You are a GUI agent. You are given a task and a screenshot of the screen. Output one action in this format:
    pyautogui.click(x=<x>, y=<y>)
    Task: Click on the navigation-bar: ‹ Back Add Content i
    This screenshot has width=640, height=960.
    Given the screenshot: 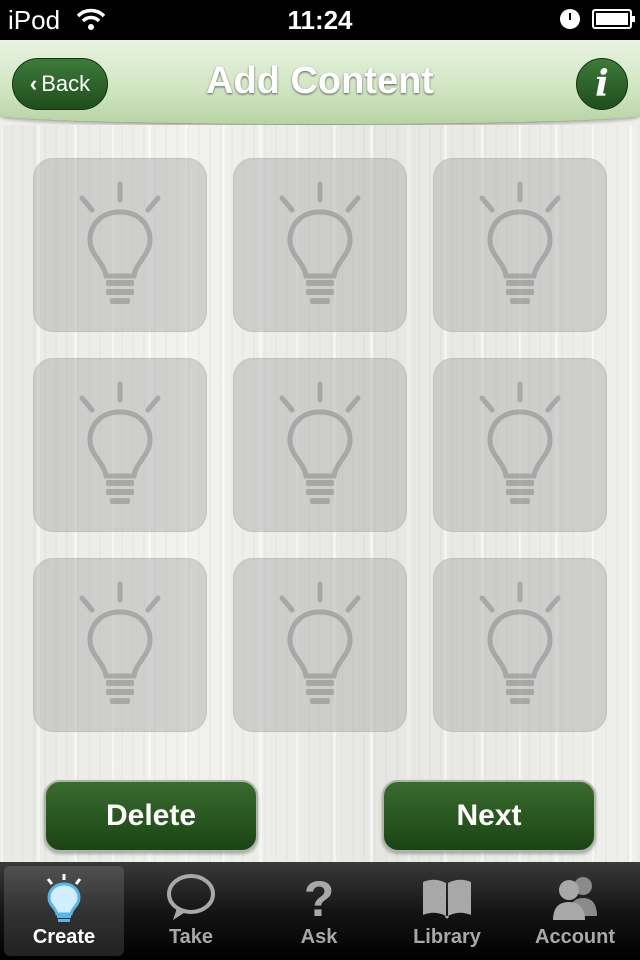 What is the action you would take?
    pyautogui.click(x=320, y=82)
    